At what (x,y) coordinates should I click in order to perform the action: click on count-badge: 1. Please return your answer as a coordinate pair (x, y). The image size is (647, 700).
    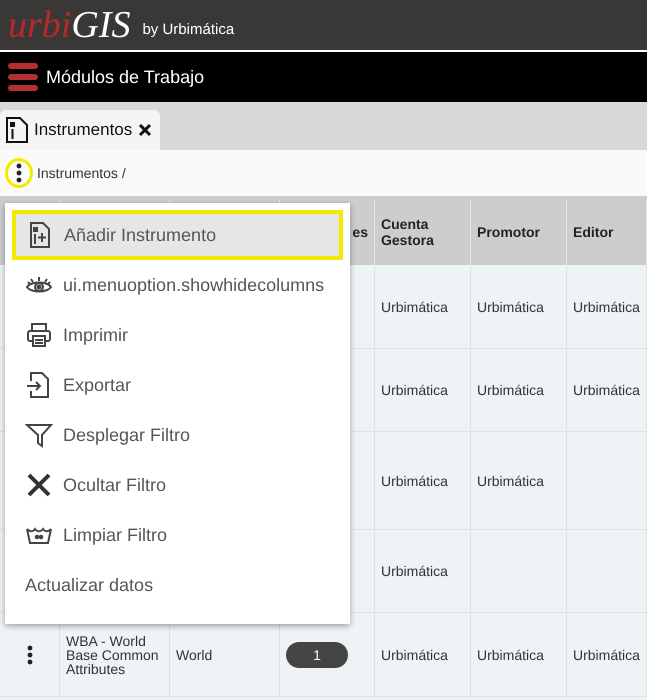
    Looking at the image, I should click on (317, 655).